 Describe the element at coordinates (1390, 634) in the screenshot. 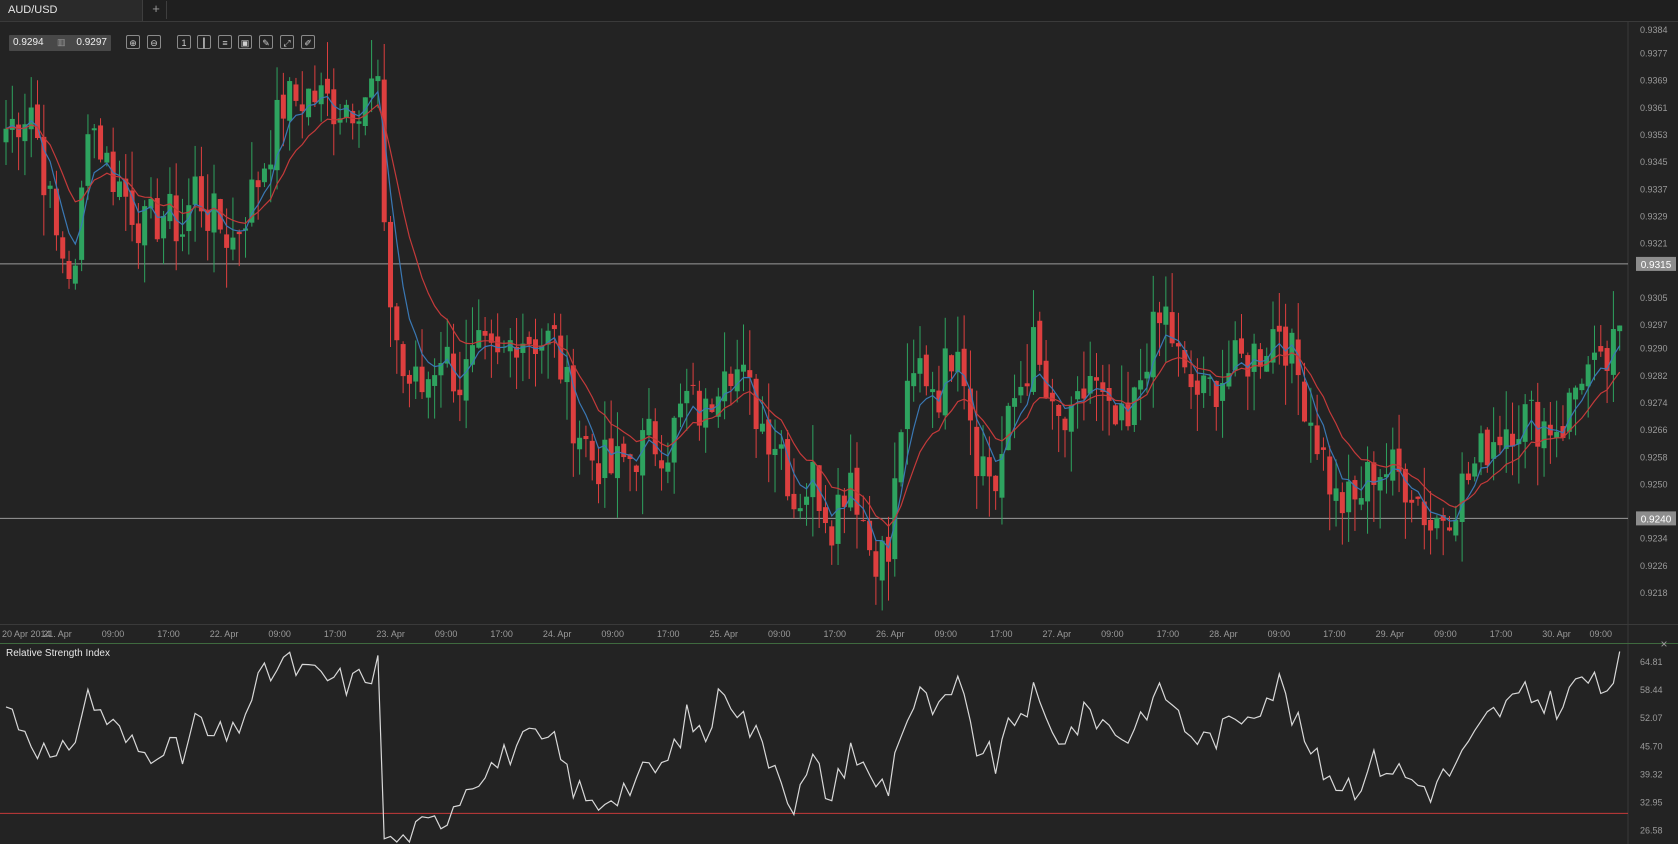

I see `x-tick-label: 29. Apr` at that location.